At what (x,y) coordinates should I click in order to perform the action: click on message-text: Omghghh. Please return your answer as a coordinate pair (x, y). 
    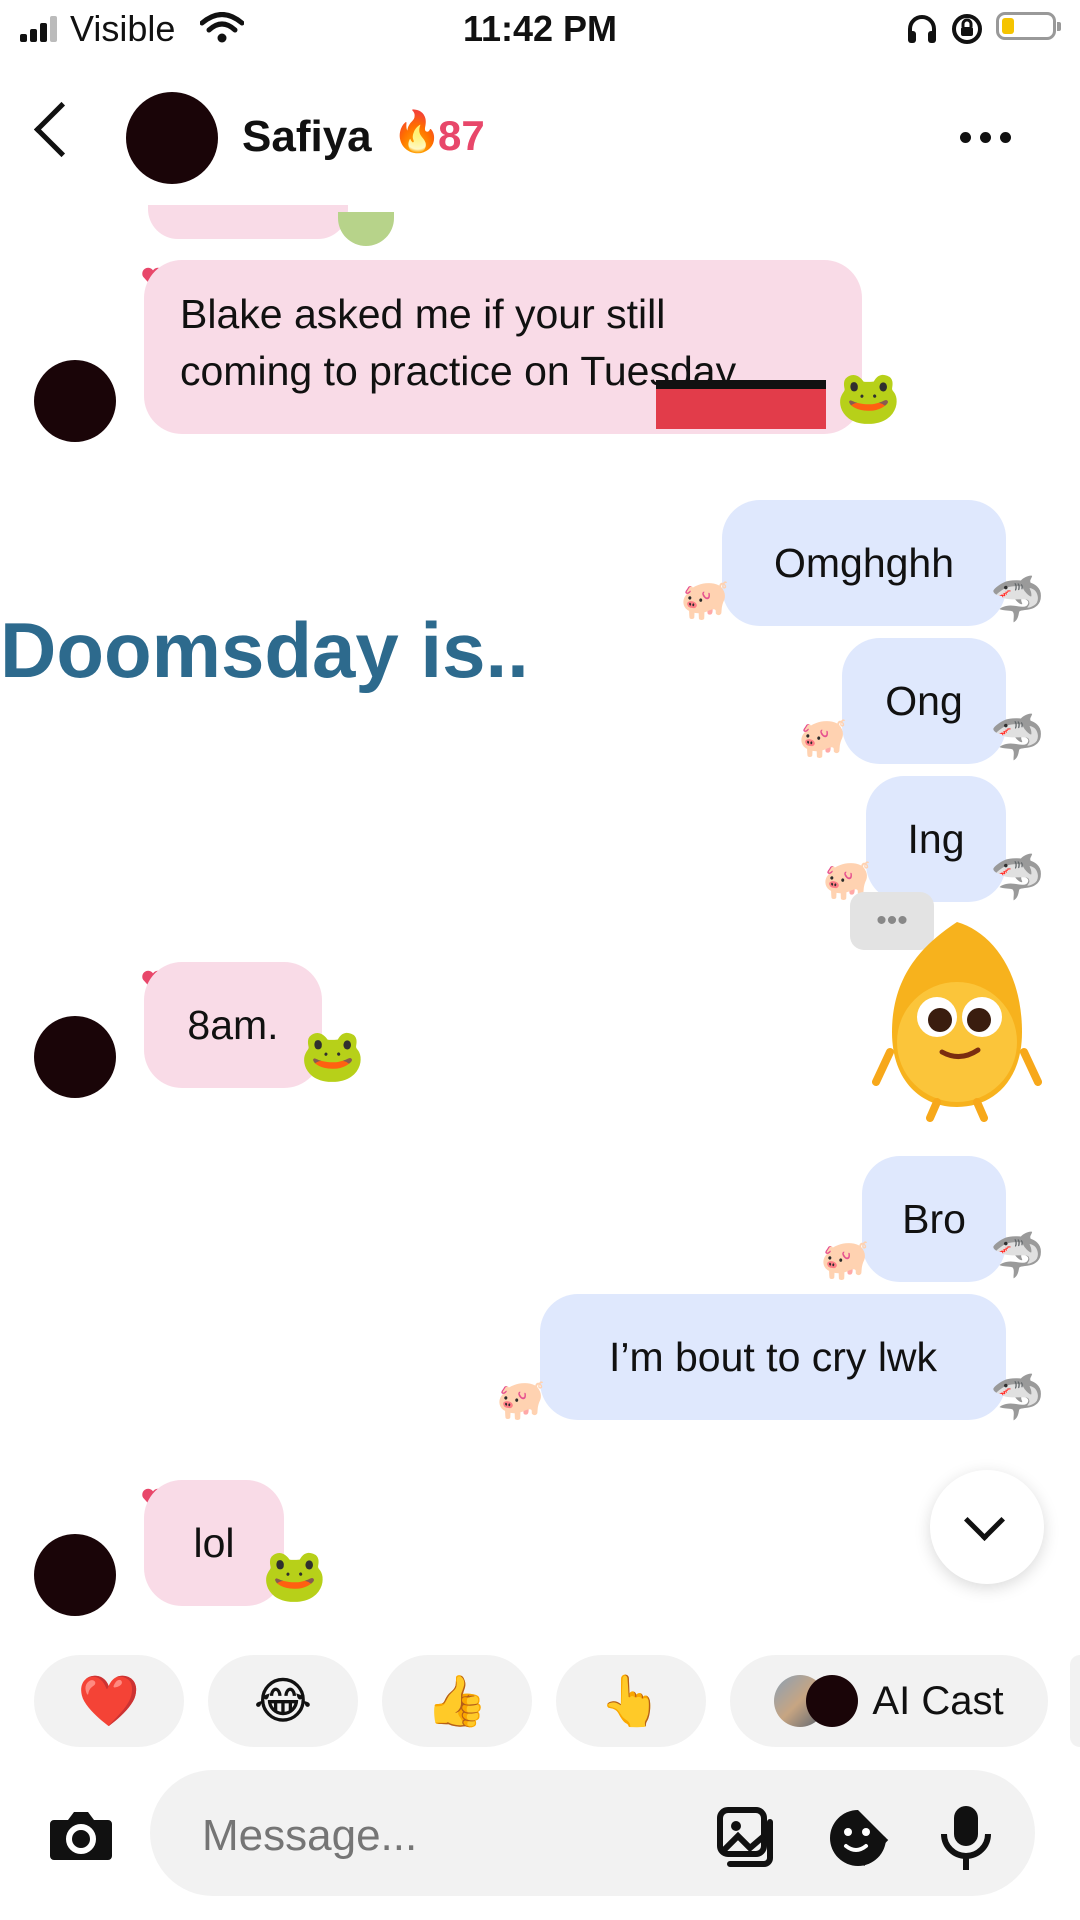
    Looking at the image, I should click on (864, 563).